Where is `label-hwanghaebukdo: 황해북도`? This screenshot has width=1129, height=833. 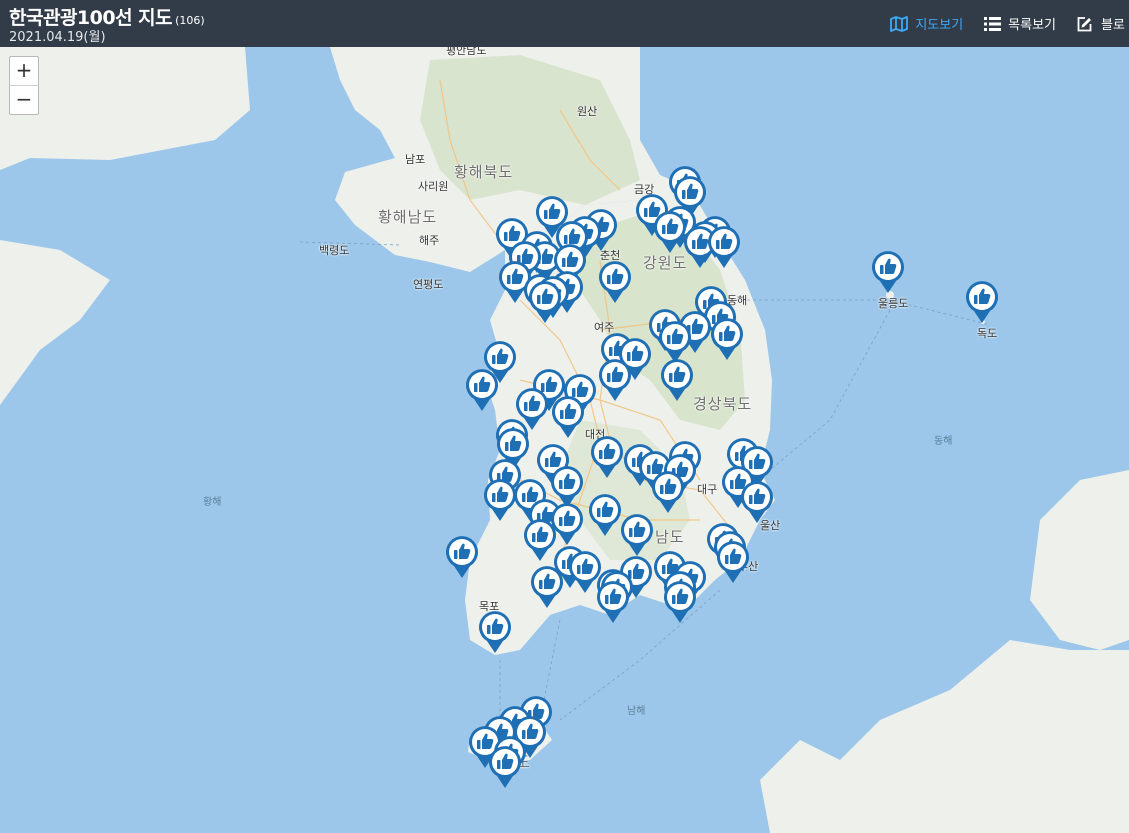
label-hwanghaebukdo: 황해북도 is located at coordinates (484, 172).